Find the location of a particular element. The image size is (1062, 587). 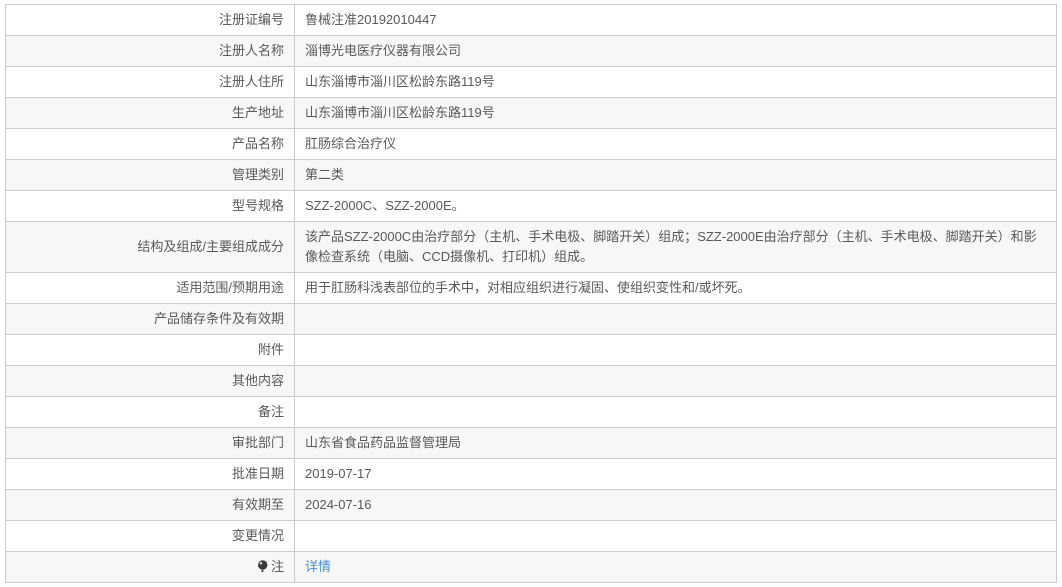

detail-link: 详情 is located at coordinates (318, 566).